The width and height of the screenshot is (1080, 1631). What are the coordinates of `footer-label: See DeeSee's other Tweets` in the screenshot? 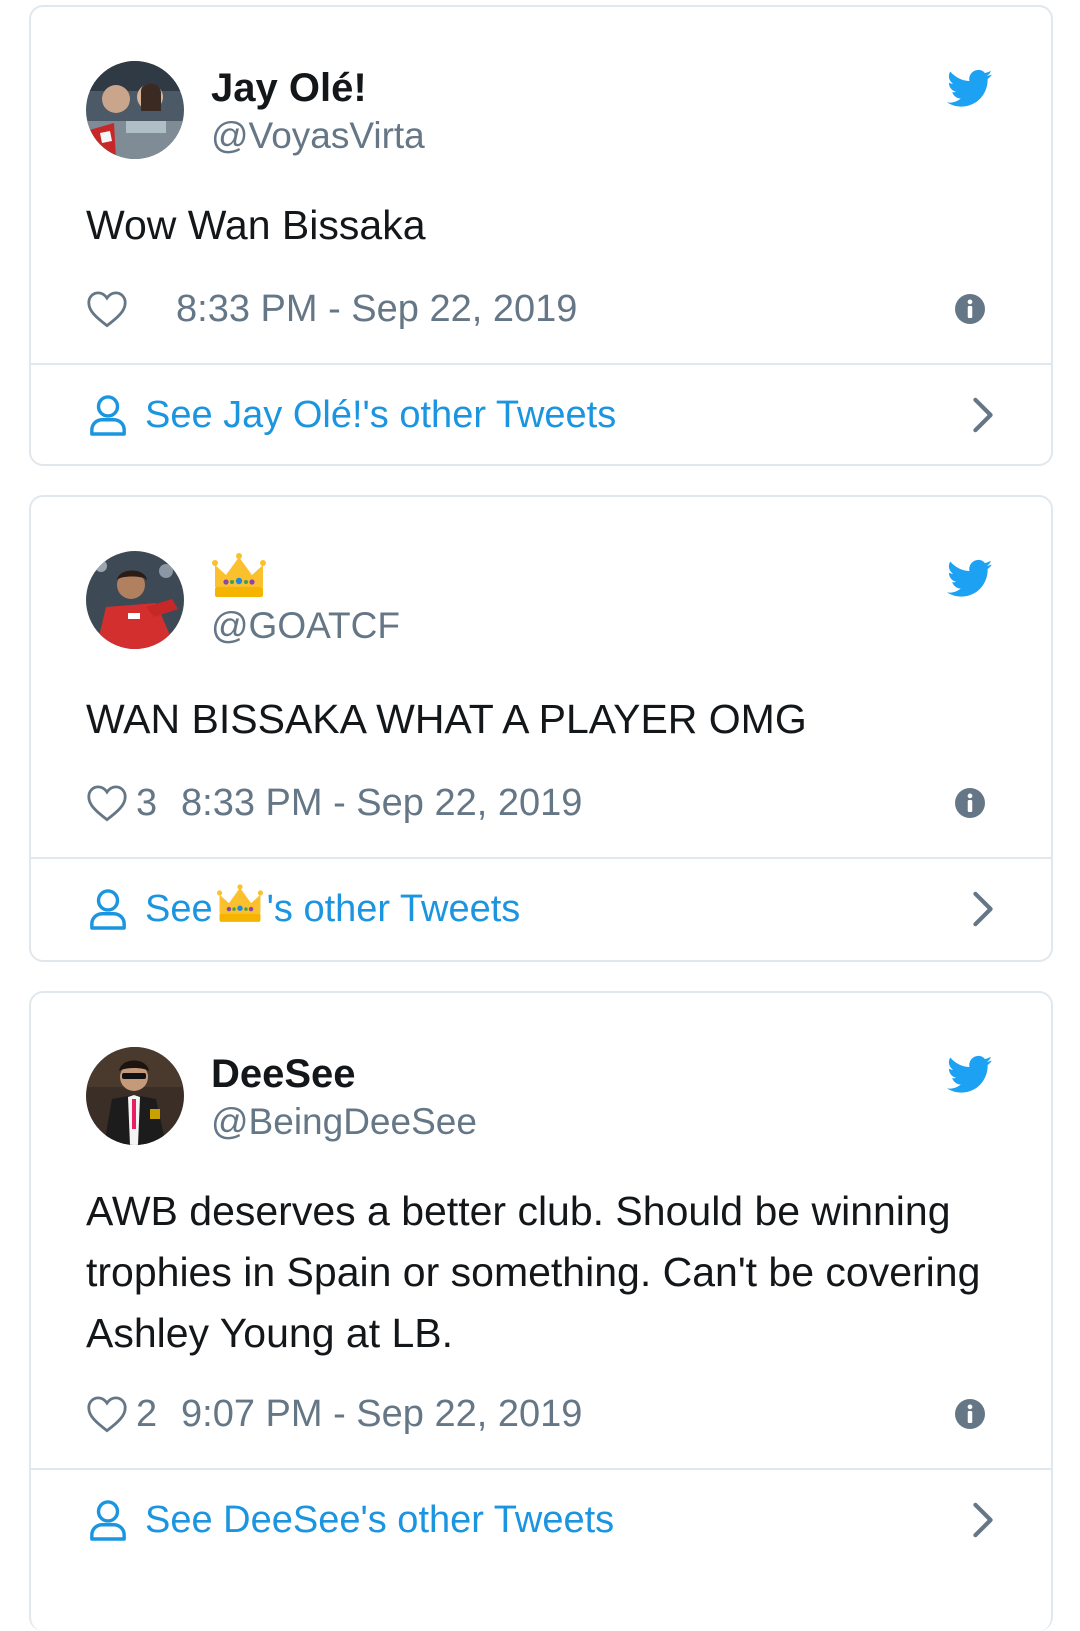 It's located at (380, 1519).